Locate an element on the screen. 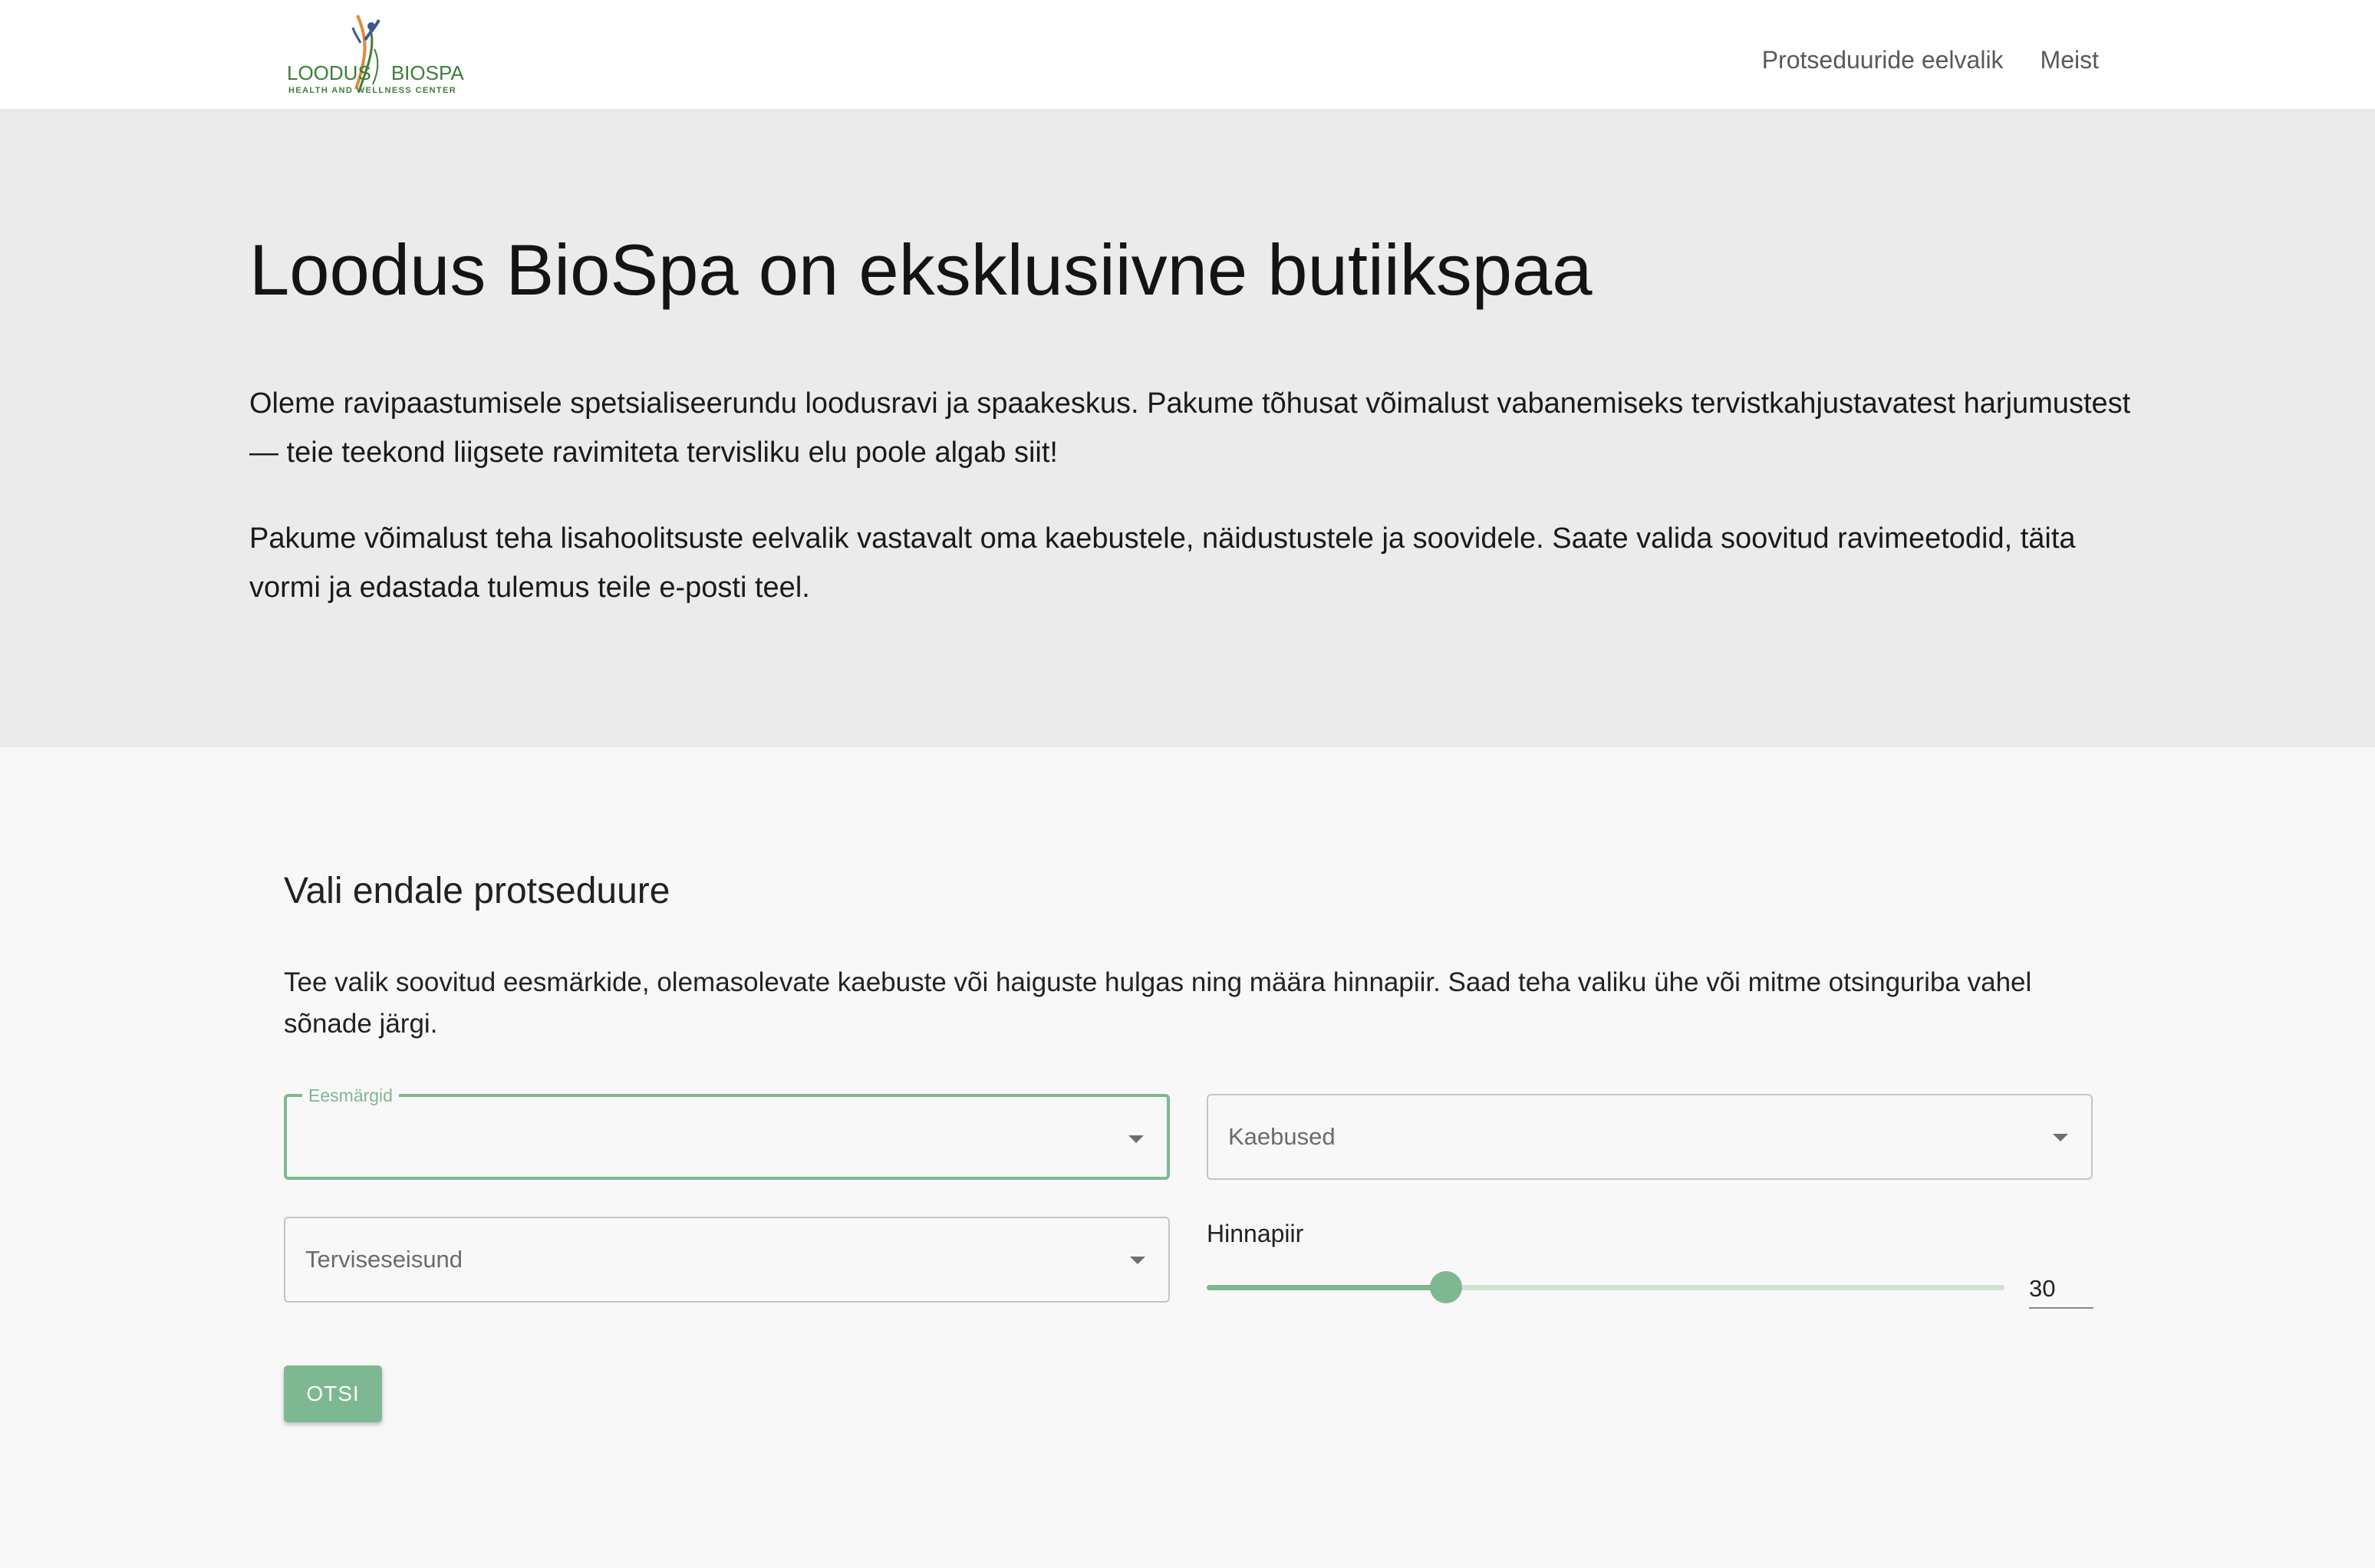 Image resolution: width=2375 pixels, height=1568 pixels. price-limit-slider is located at coordinates (1605, 1287).